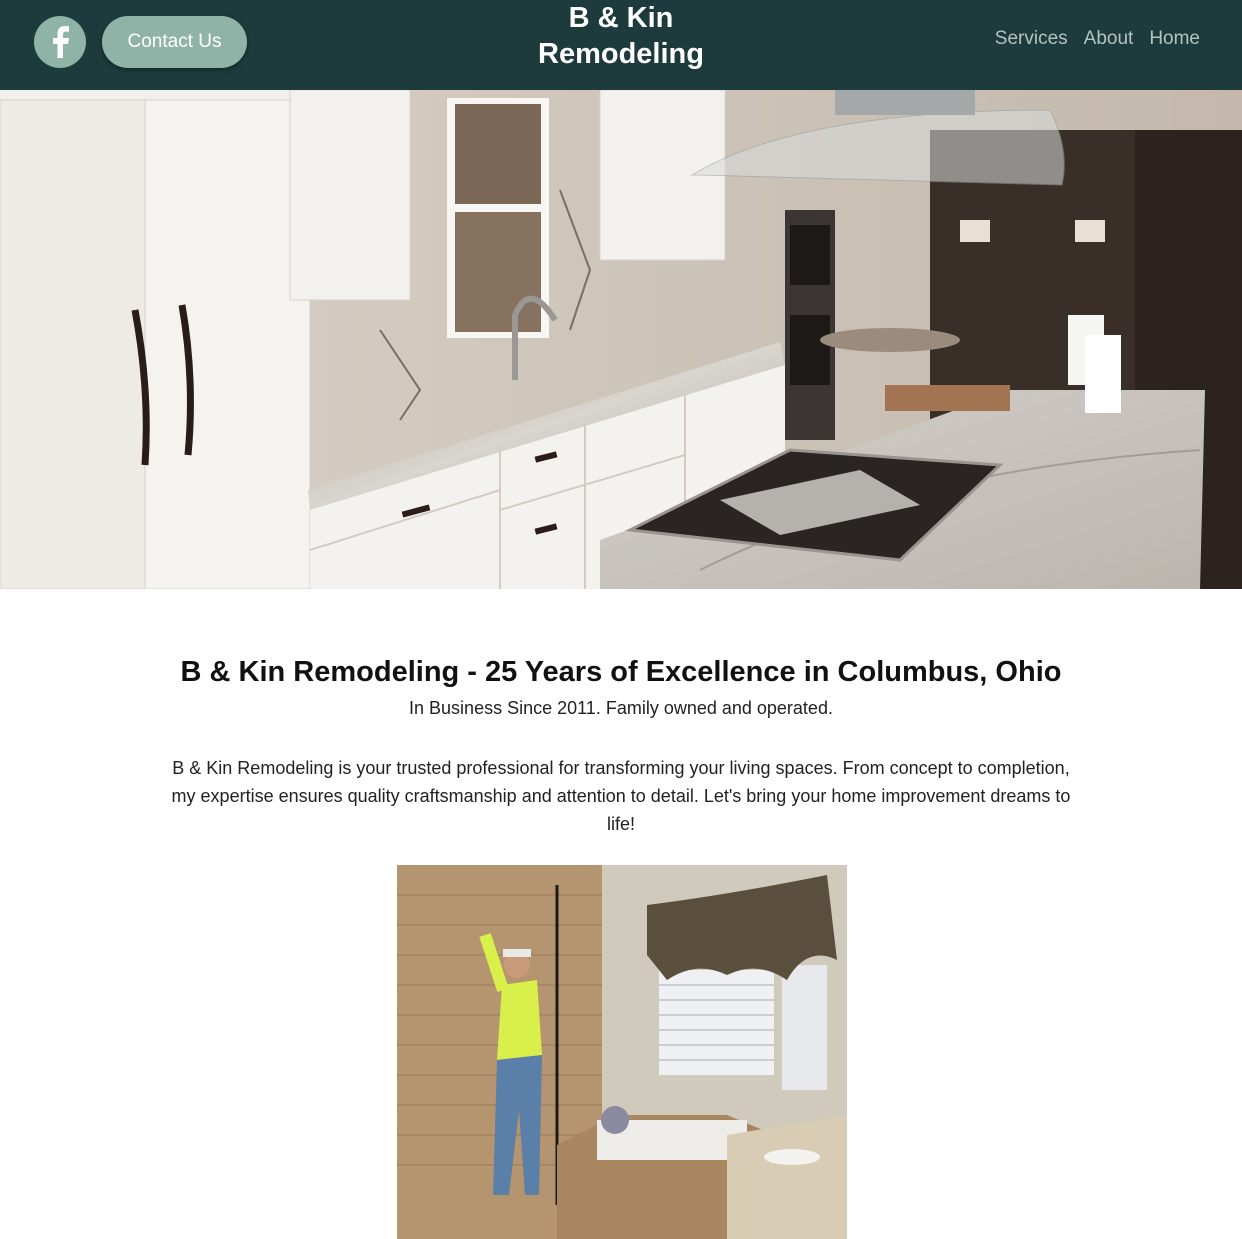 This screenshot has width=1242, height=1239. I want to click on bathroom-image, so click(622, 1052).